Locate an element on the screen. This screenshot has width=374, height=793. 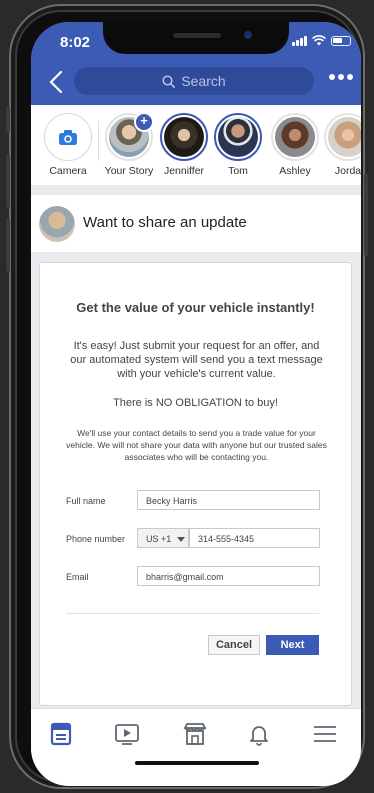
speaker-grille is located at coordinates (197, 35).